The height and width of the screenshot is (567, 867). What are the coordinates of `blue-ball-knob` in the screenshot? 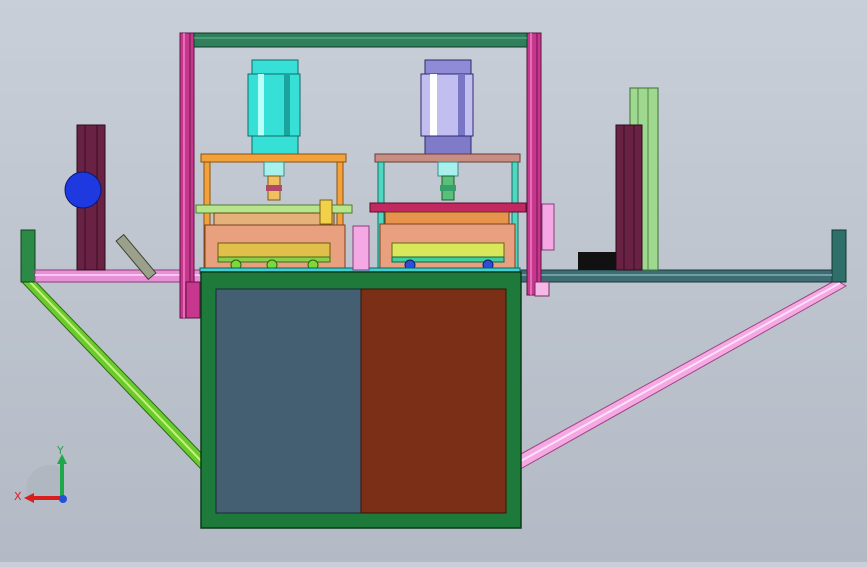 It's located at (83, 190).